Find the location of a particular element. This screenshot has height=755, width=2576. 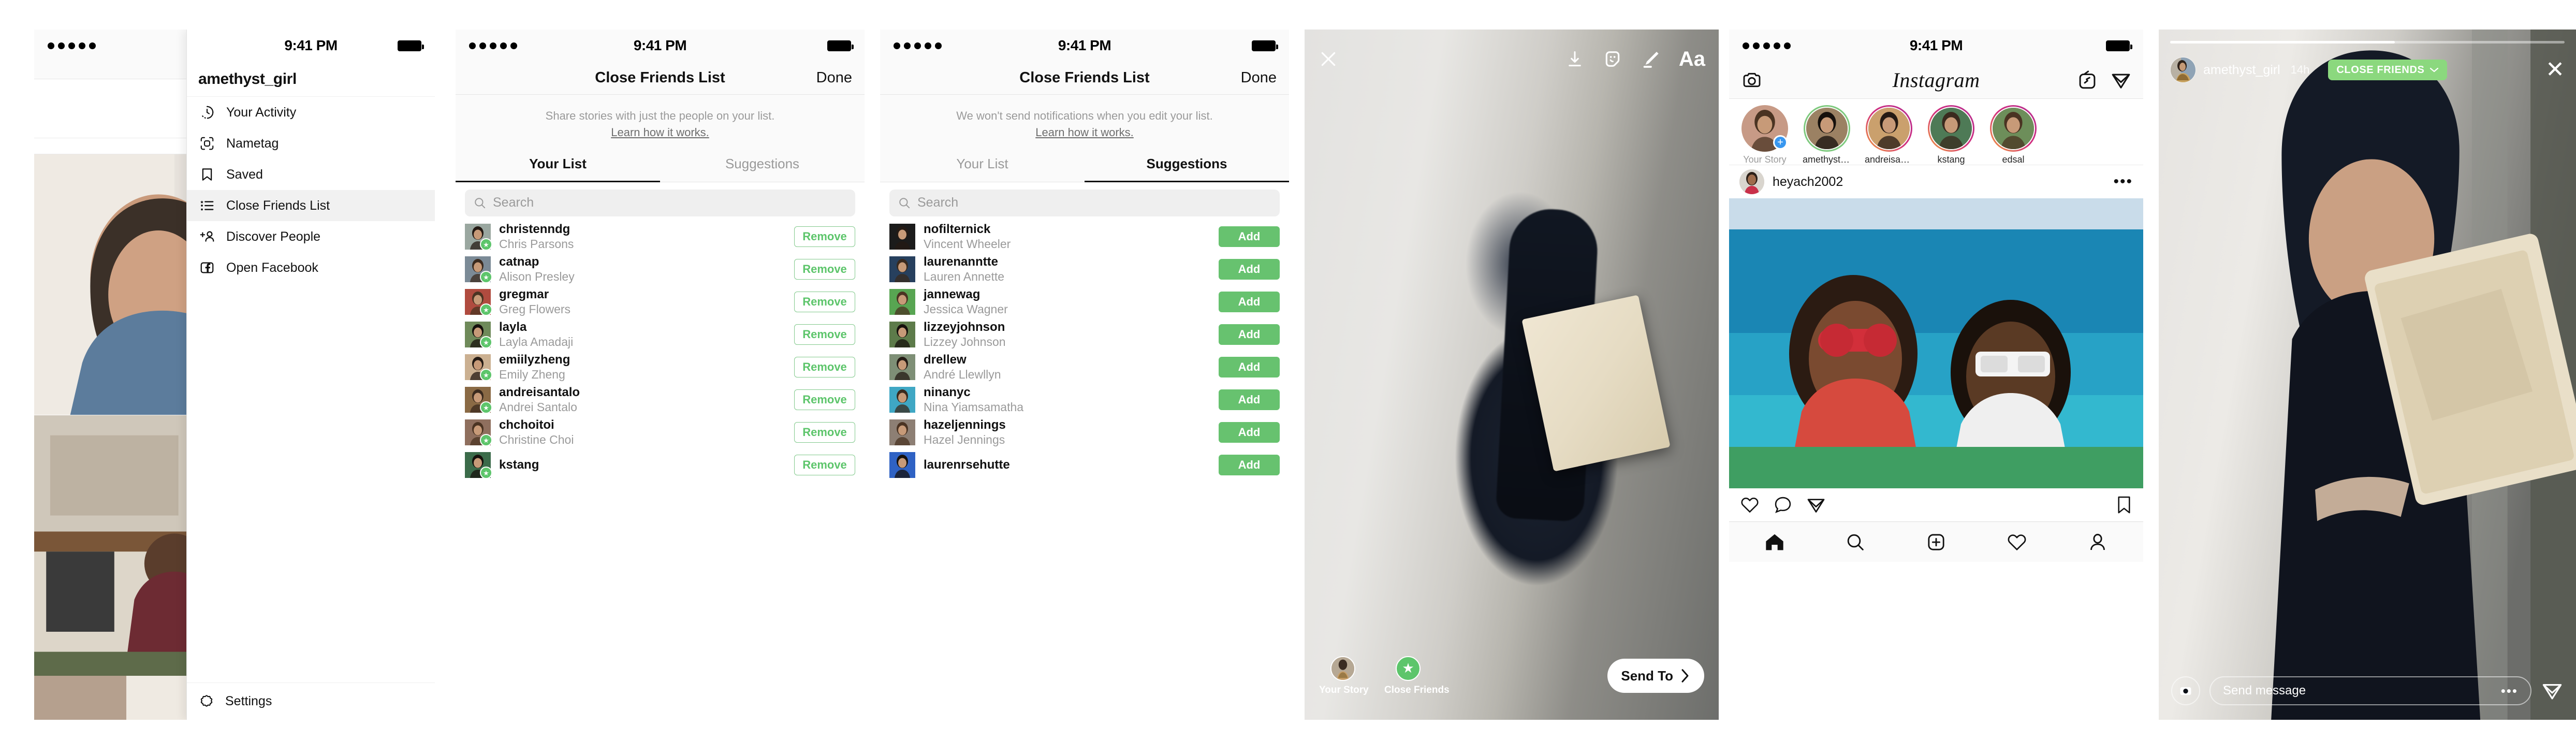

list-item: laurenrsehutte Add is located at coordinates (1084, 465).